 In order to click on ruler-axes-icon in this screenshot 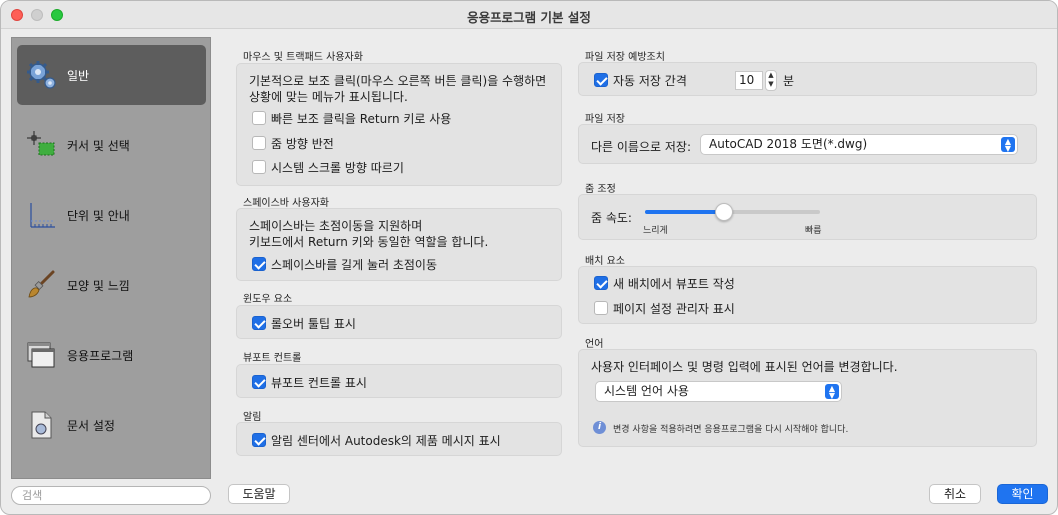, I will do `click(42, 215)`.